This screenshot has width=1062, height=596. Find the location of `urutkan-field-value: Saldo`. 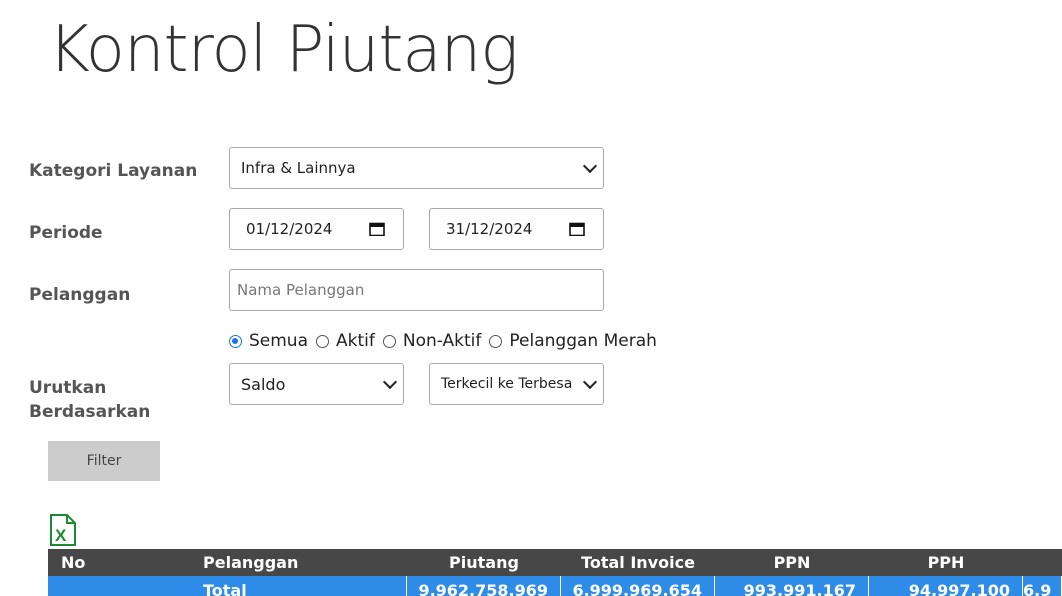

urutkan-field-value: Saldo is located at coordinates (263, 384).